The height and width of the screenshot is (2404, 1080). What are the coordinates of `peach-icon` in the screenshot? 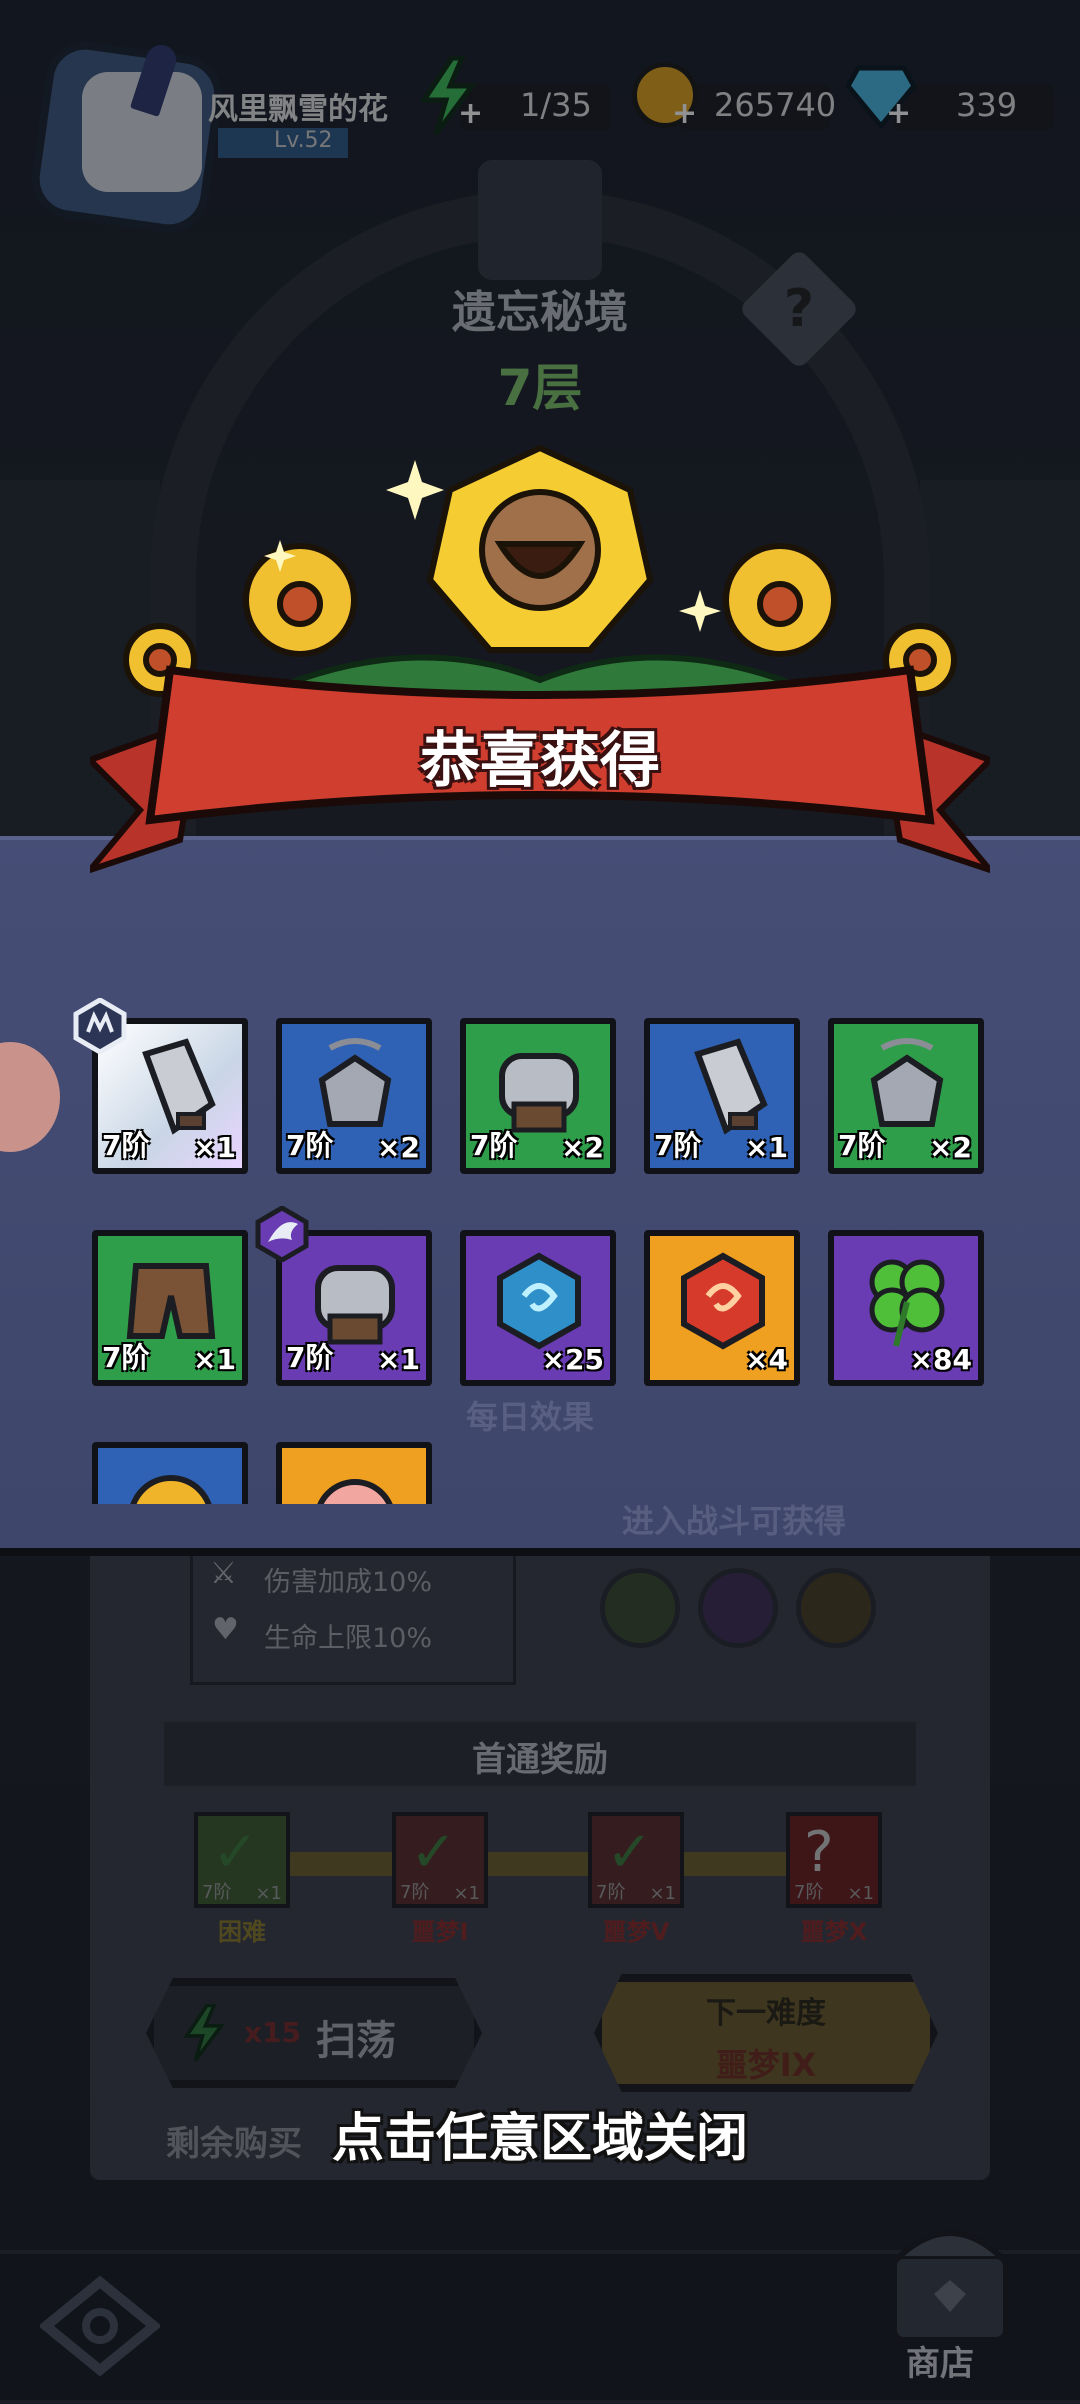 It's located at (355, 1491).